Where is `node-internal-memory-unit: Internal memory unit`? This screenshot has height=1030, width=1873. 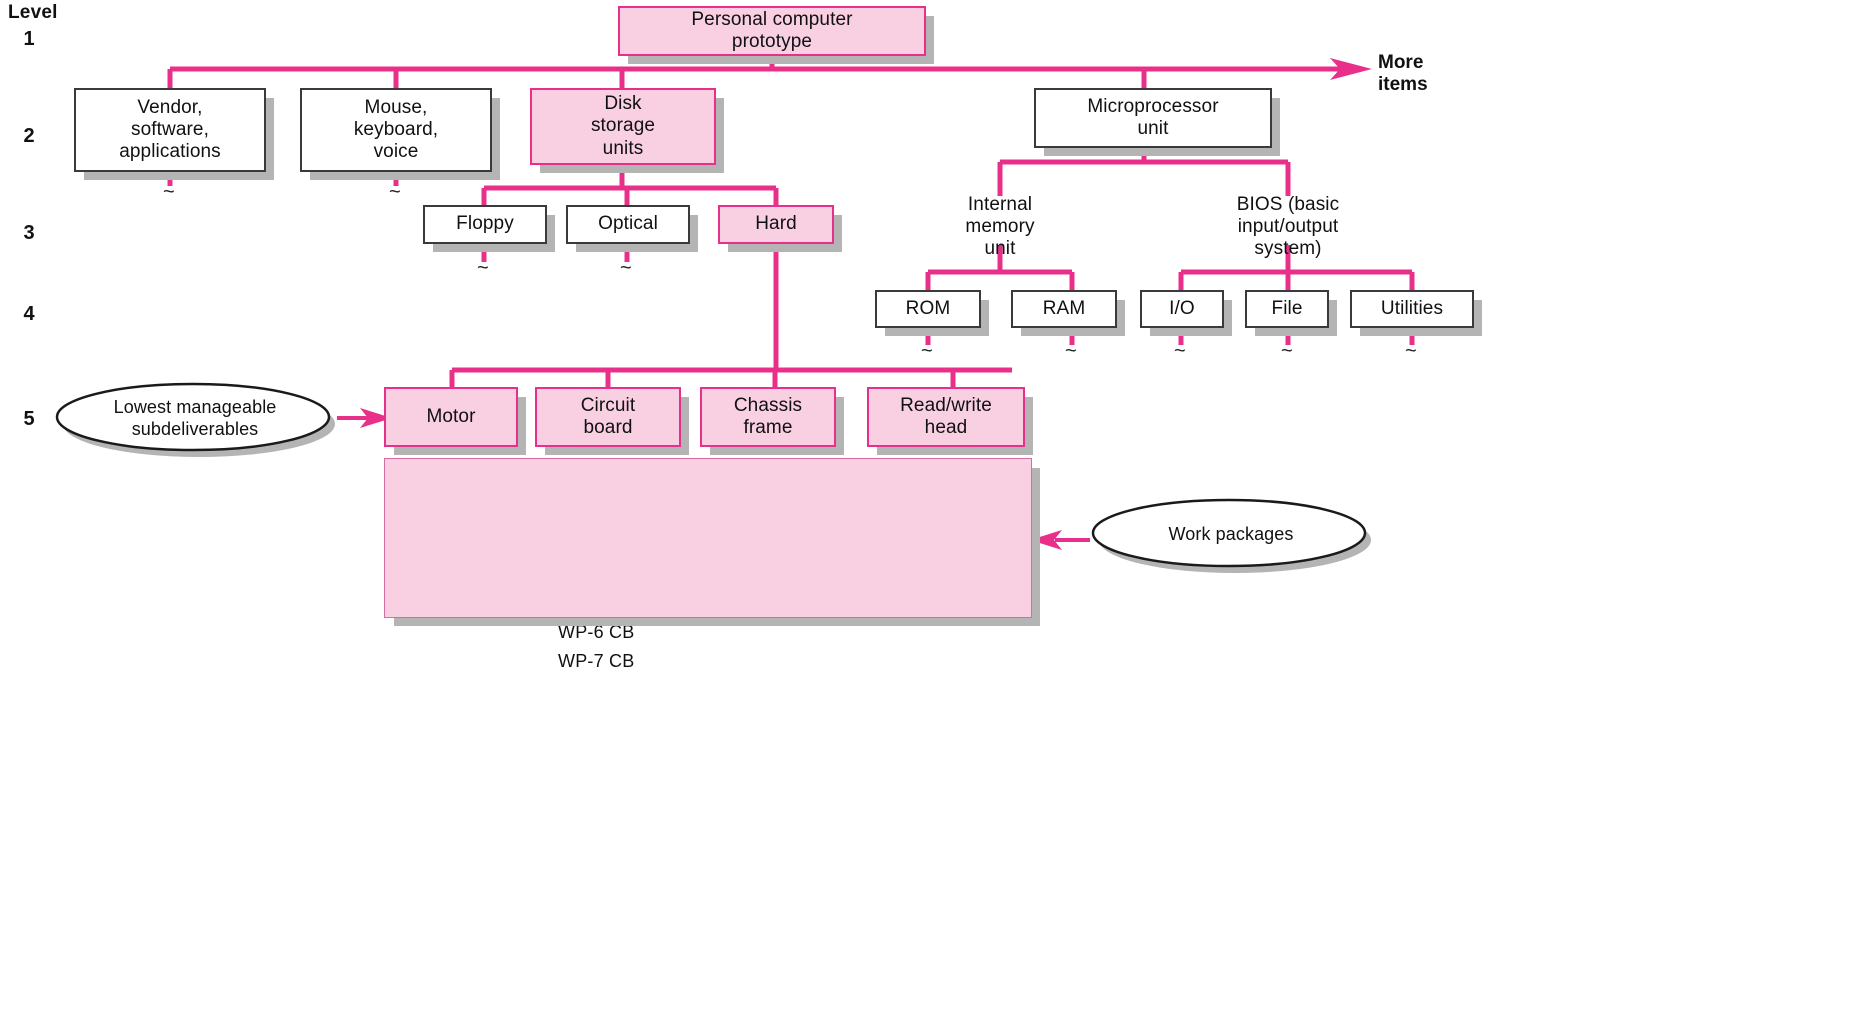
node-internal-memory-unit: Internal memory unit is located at coordinates (1000, 227).